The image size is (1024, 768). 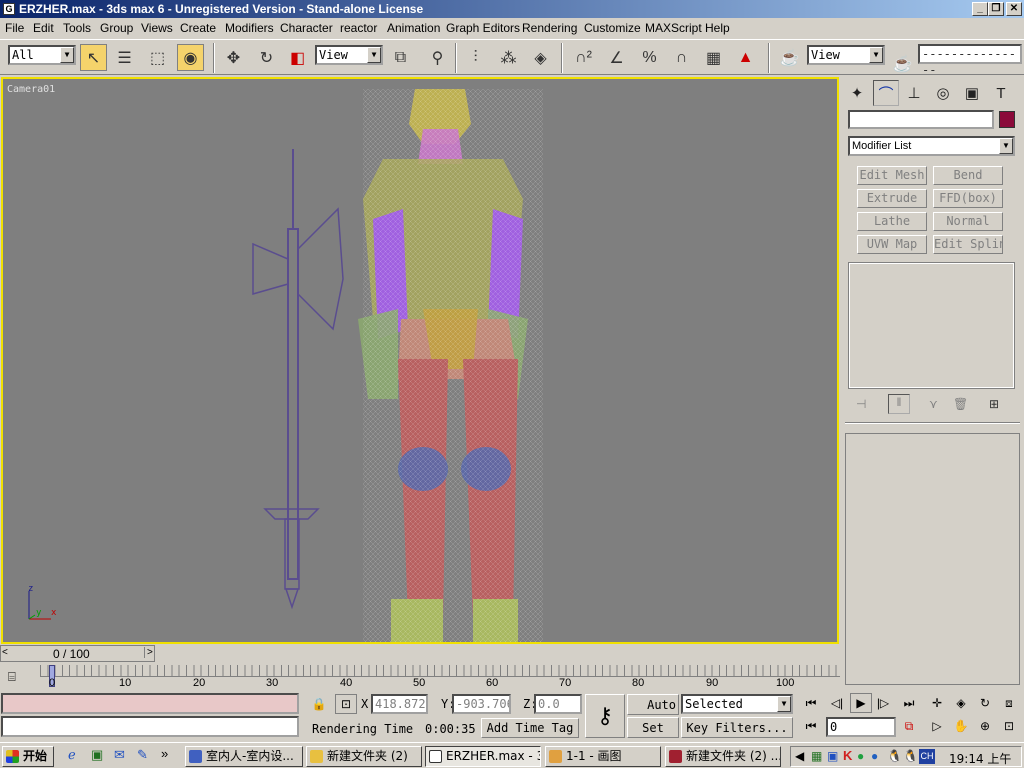 What do you see at coordinates (142, 755) in the screenshot?
I see `notepad-icon: ✎` at bounding box center [142, 755].